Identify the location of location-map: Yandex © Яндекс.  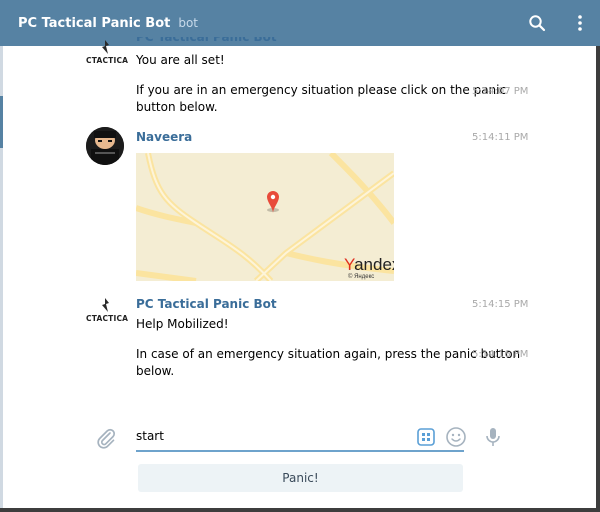
(265, 217).